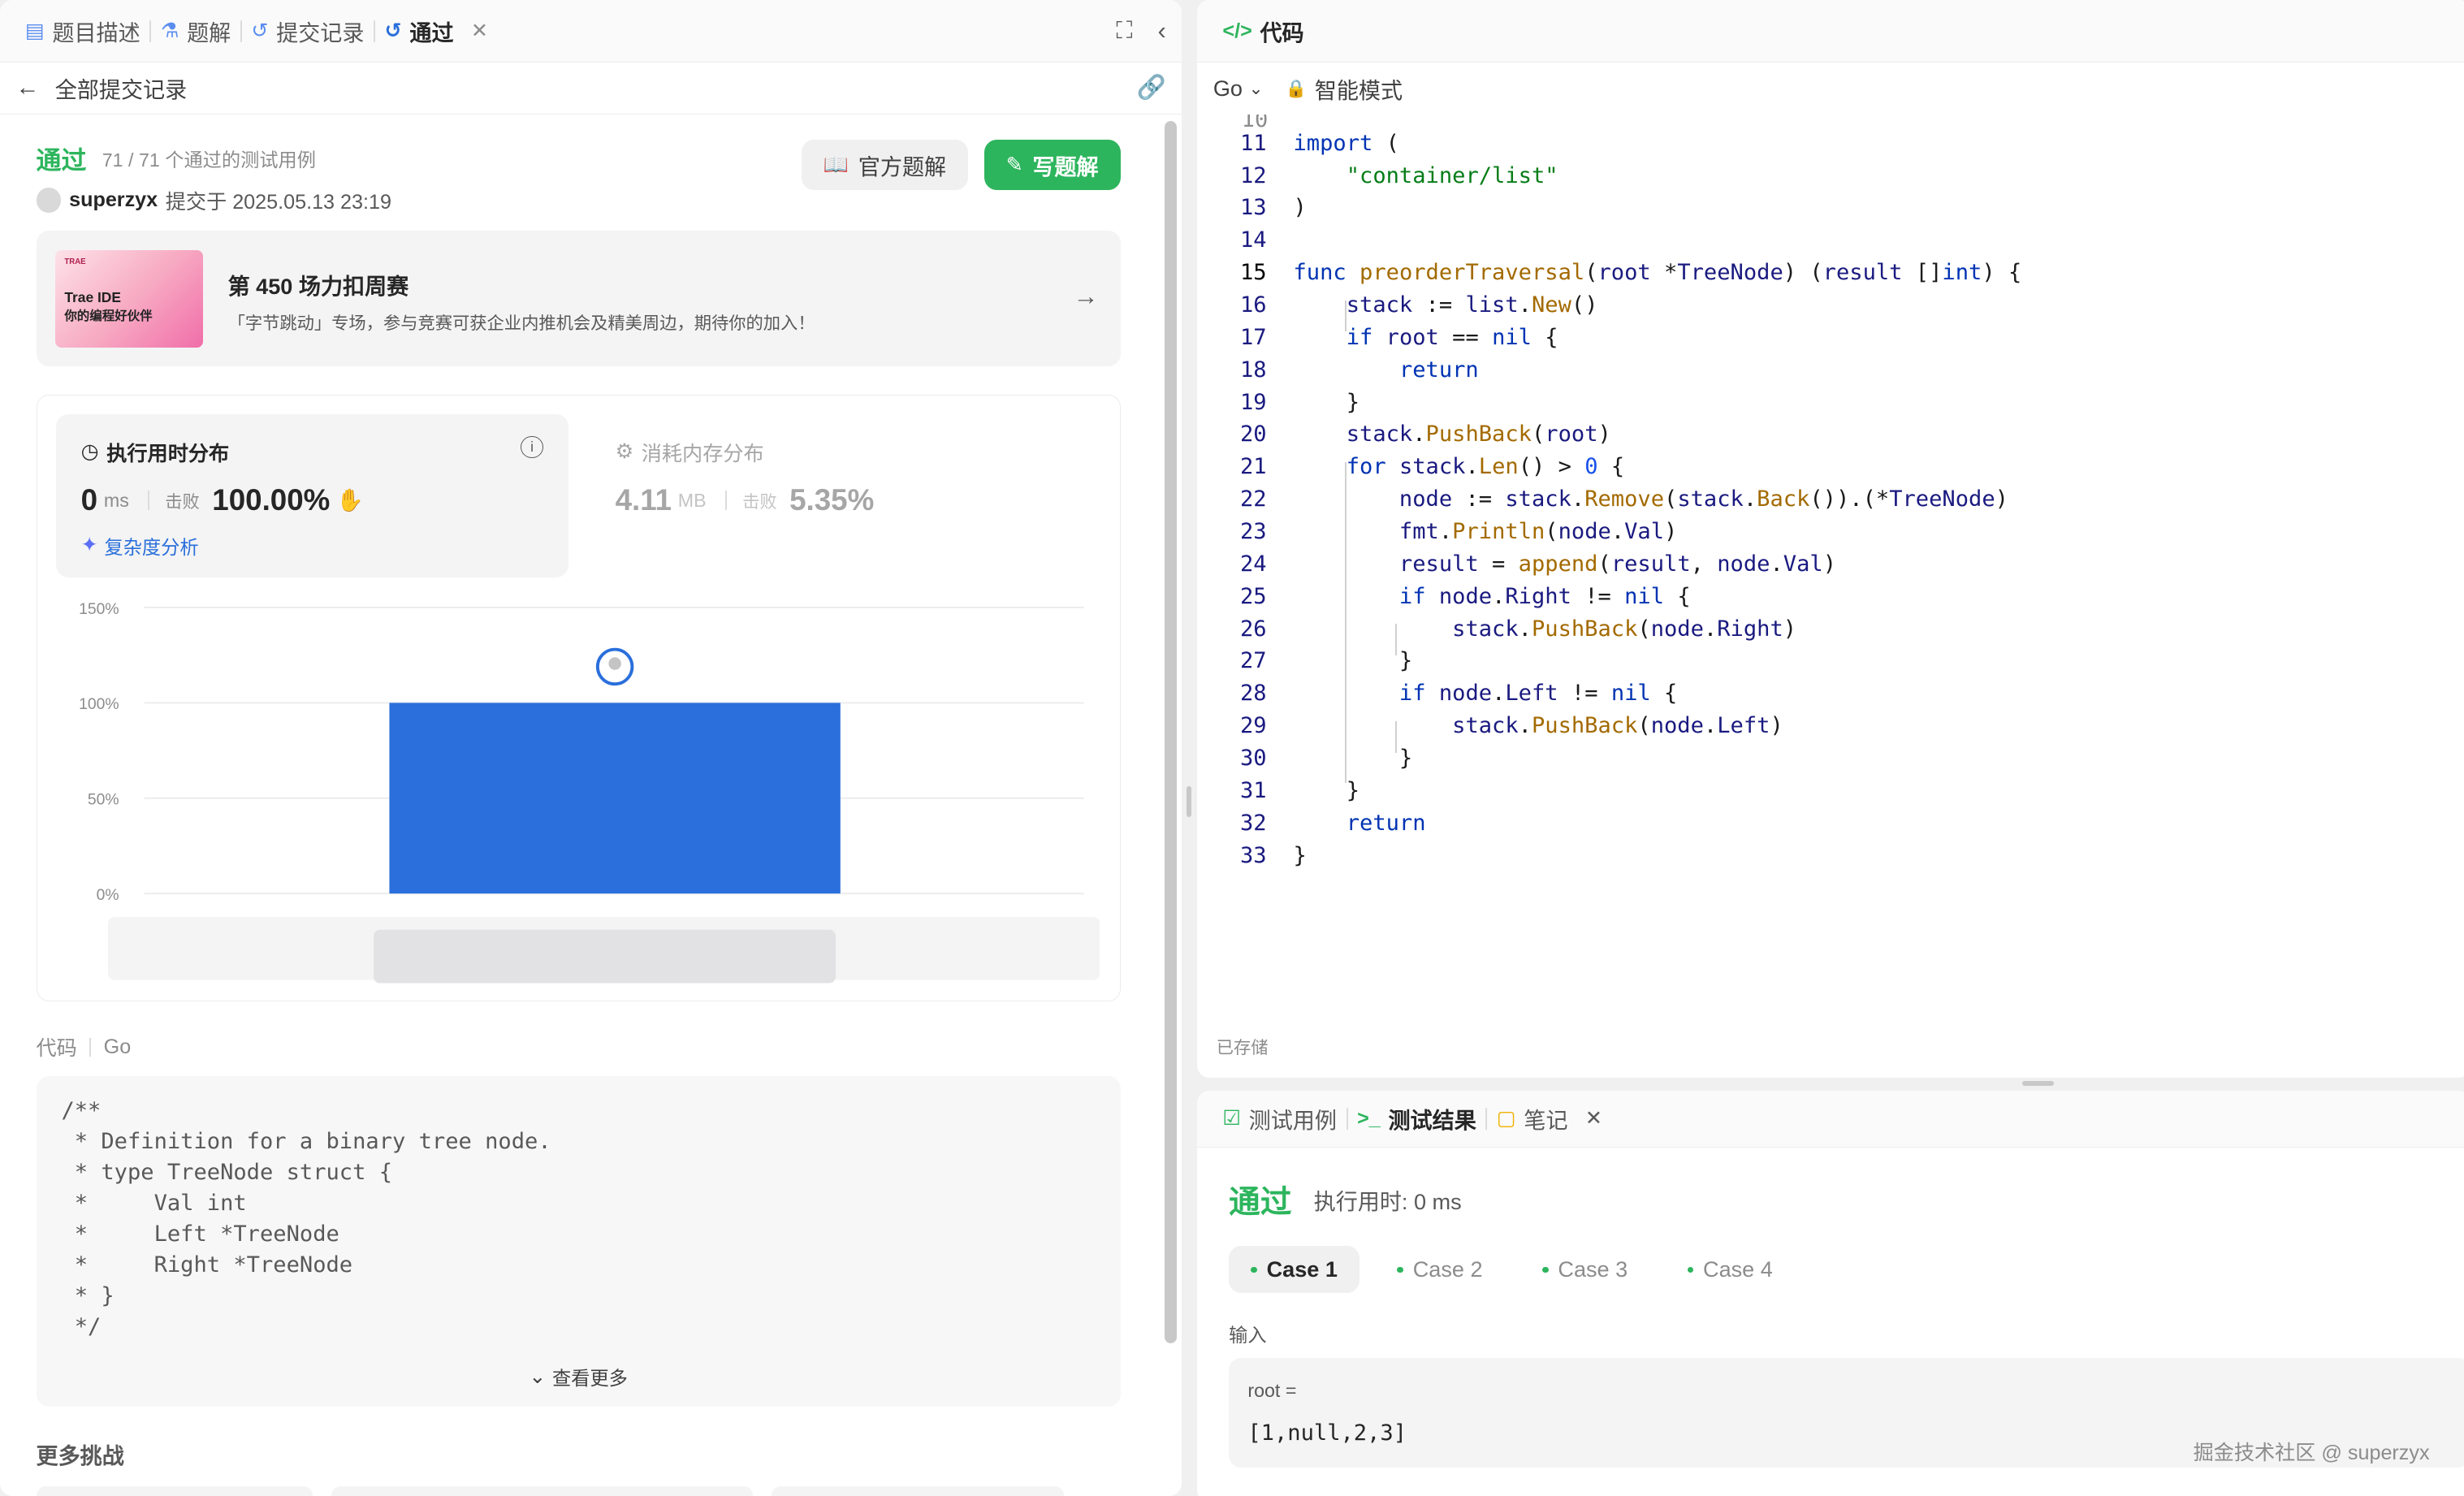 Image resolution: width=2464 pixels, height=1496 pixels. I want to click on vertical-resize-handle, so click(1188, 801).